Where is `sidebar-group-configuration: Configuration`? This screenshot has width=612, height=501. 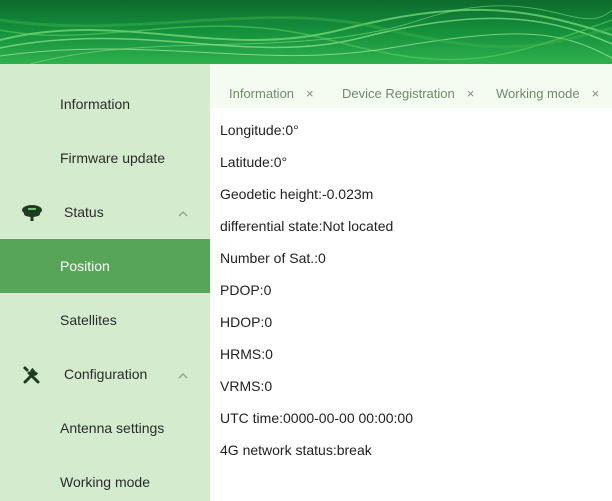 sidebar-group-configuration: Configuration is located at coordinates (105, 374).